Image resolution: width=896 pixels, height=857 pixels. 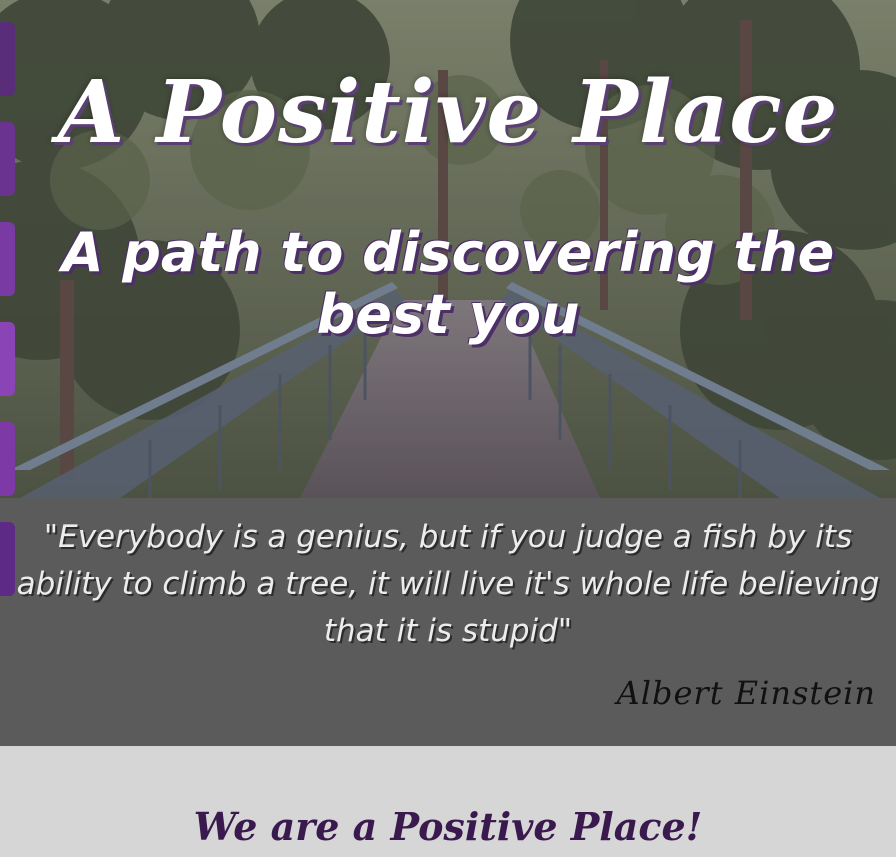 I want to click on quote-author: Albert Einstein, so click(x=746, y=693).